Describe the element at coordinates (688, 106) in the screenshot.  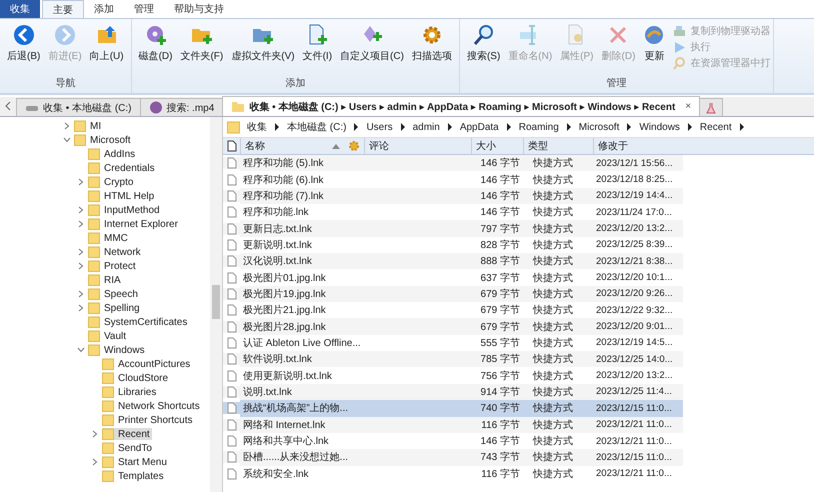
I see `close-tab-button: ×` at that location.